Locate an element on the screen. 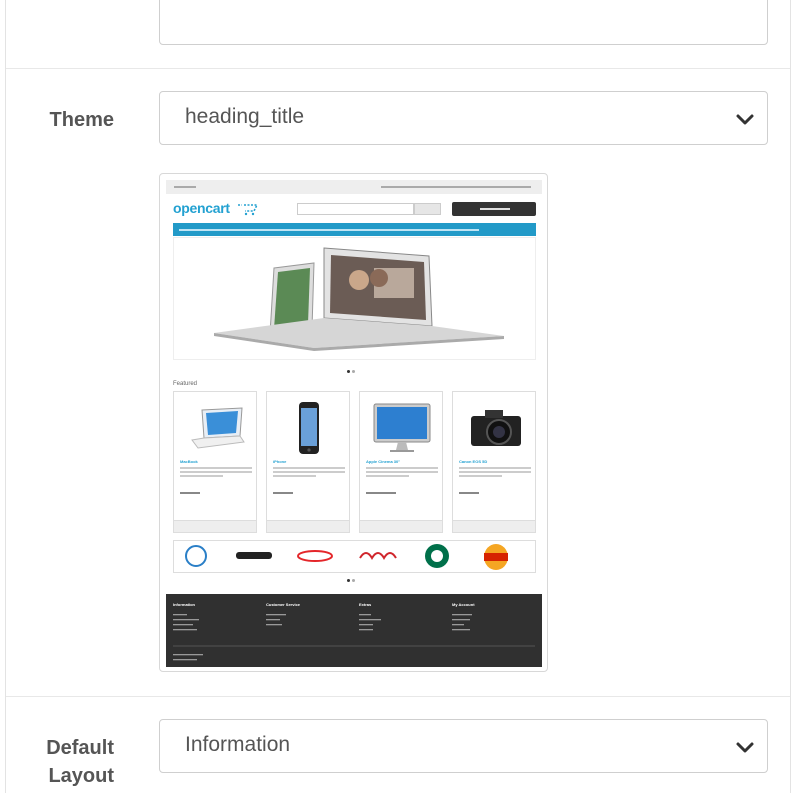  preview-product-name: MacBook is located at coordinates (189, 461).